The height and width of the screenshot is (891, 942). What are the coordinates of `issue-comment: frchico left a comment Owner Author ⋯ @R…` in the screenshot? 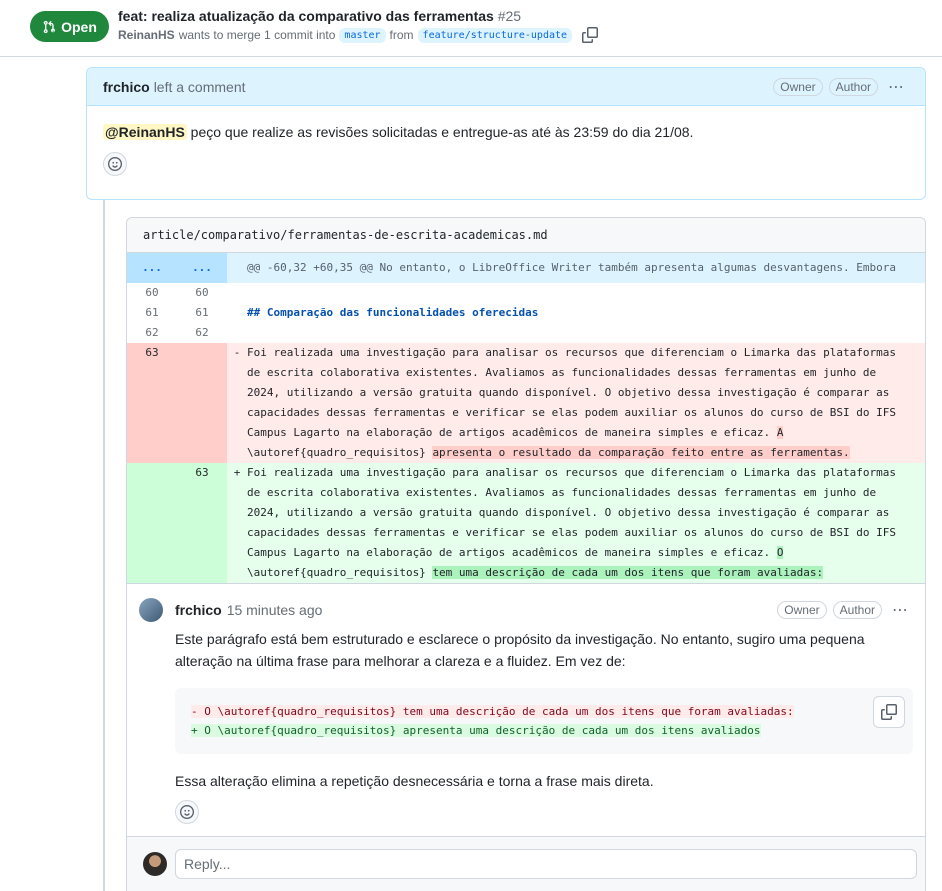 It's located at (506, 133).